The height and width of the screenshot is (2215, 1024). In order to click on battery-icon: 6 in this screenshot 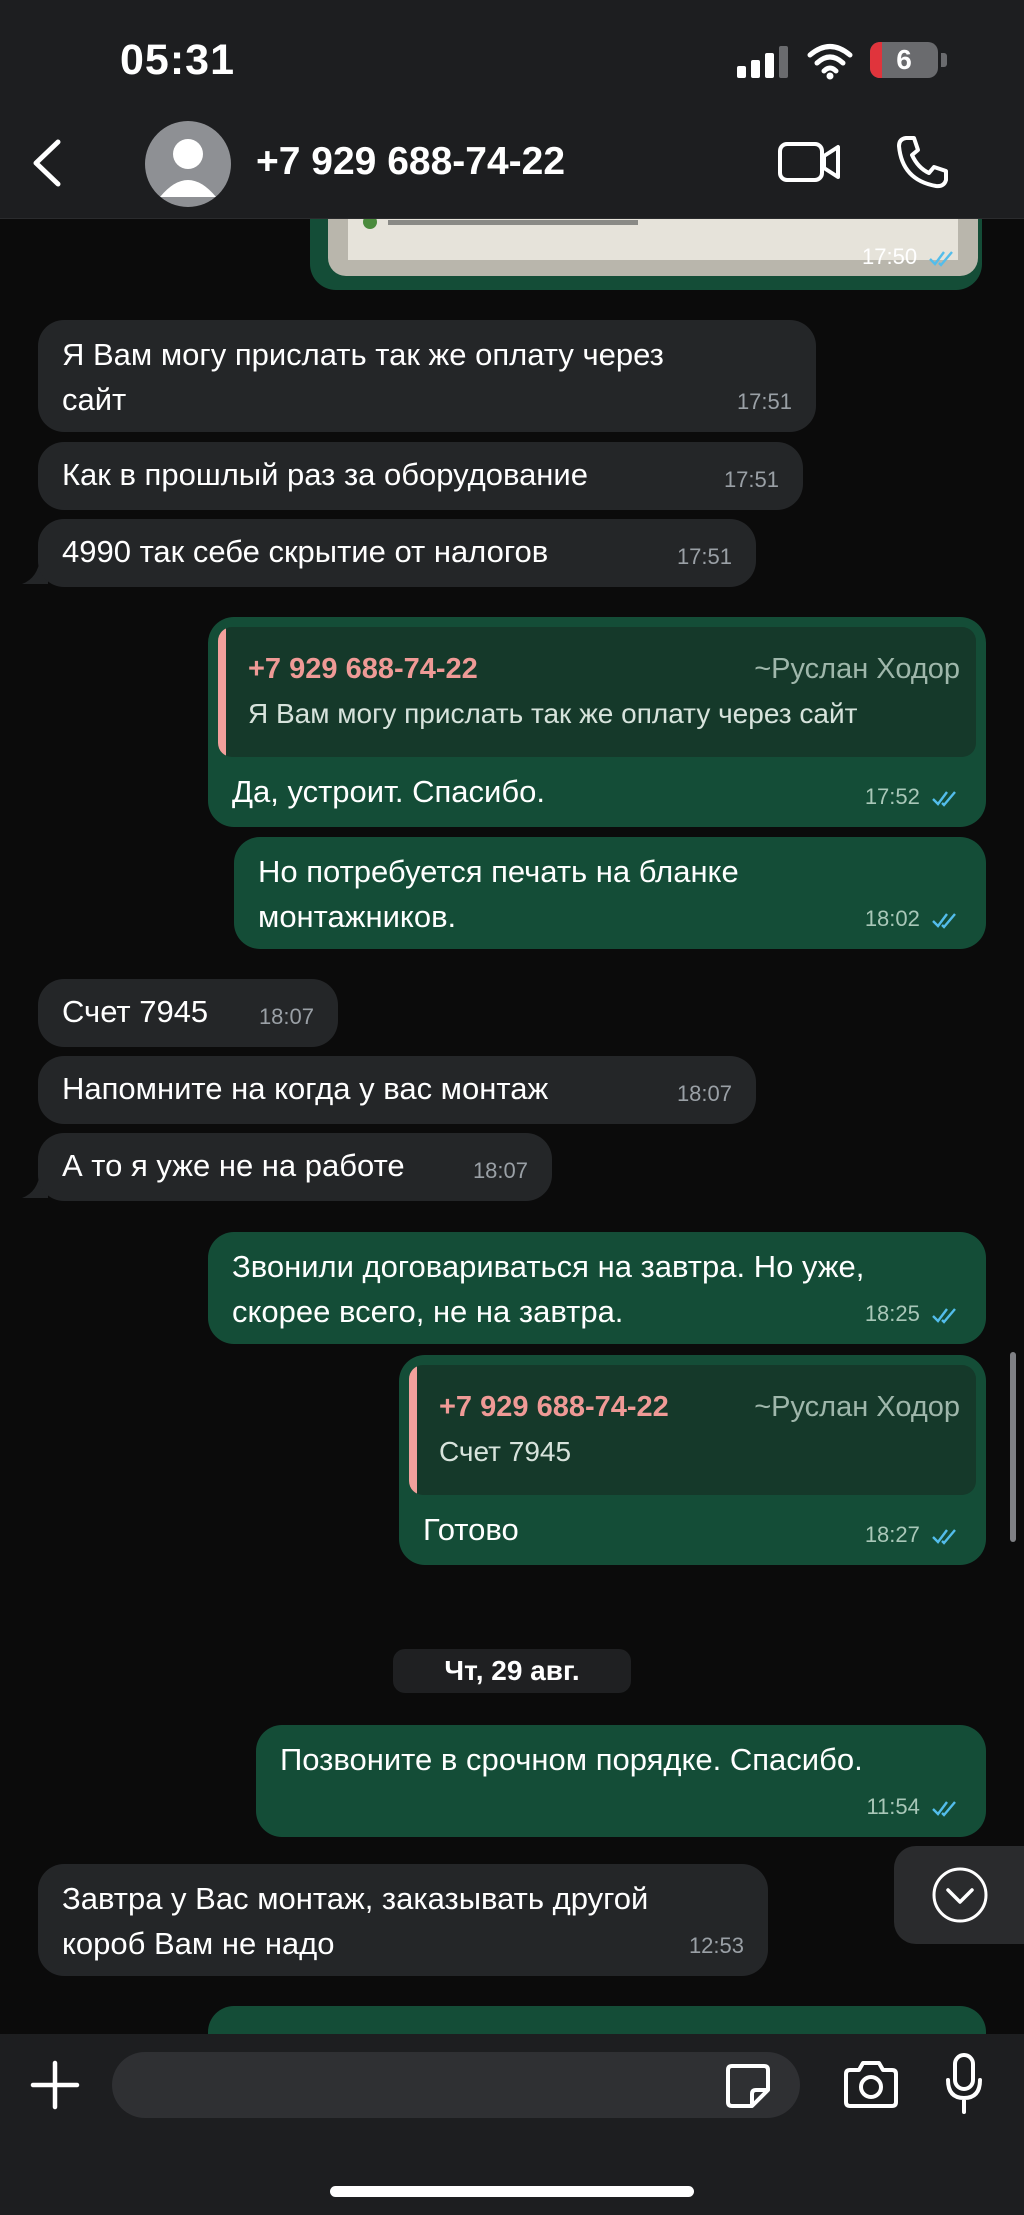, I will do `click(904, 60)`.